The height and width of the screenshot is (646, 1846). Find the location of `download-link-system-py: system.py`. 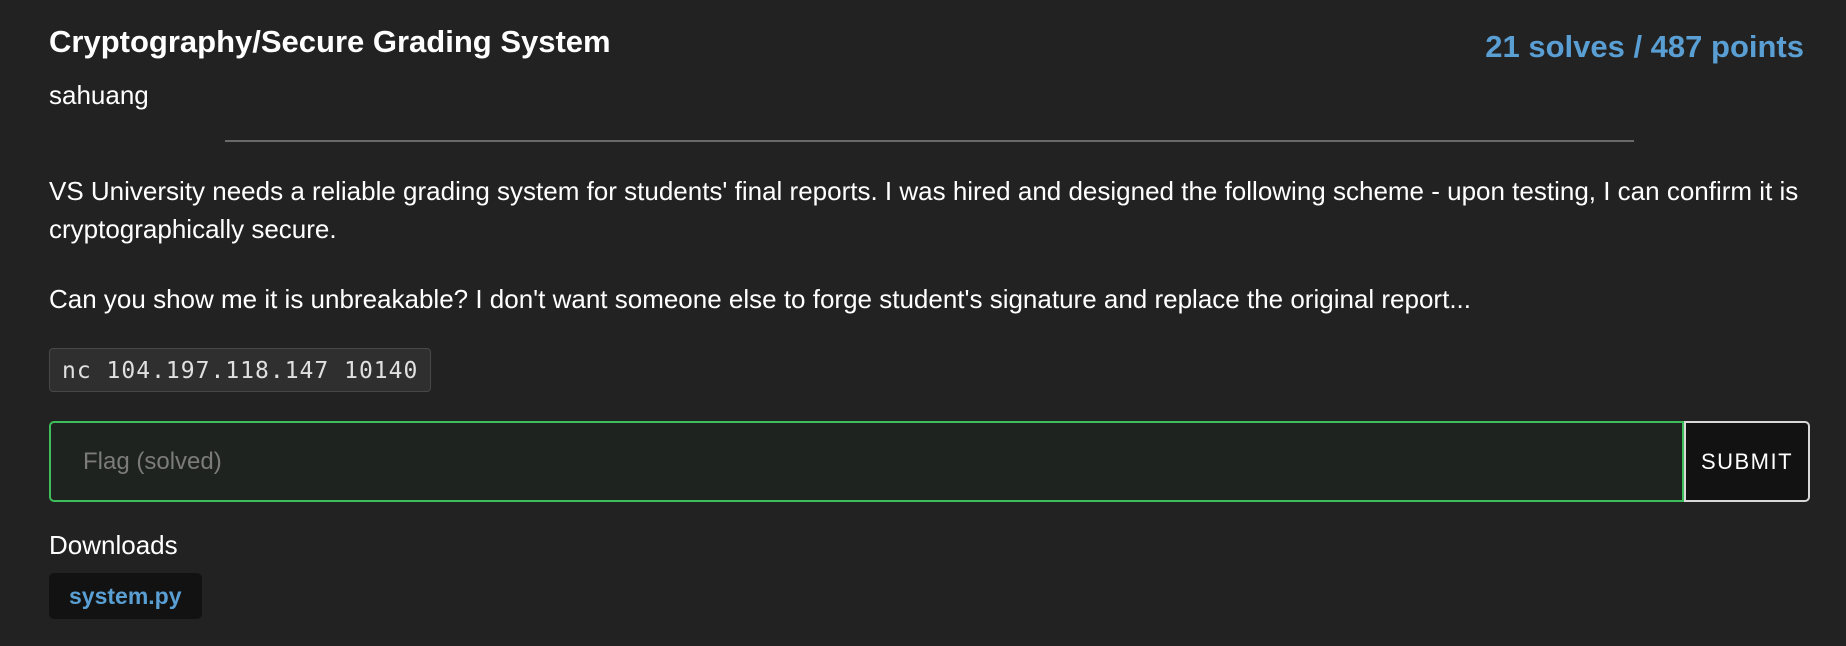

download-link-system-py: system.py is located at coordinates (125, 596).